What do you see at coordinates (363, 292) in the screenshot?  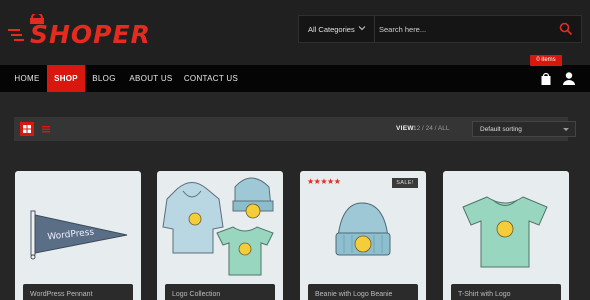 I see `product-title: Beanie with Logo Beanie` at bounding box center [363, 292].